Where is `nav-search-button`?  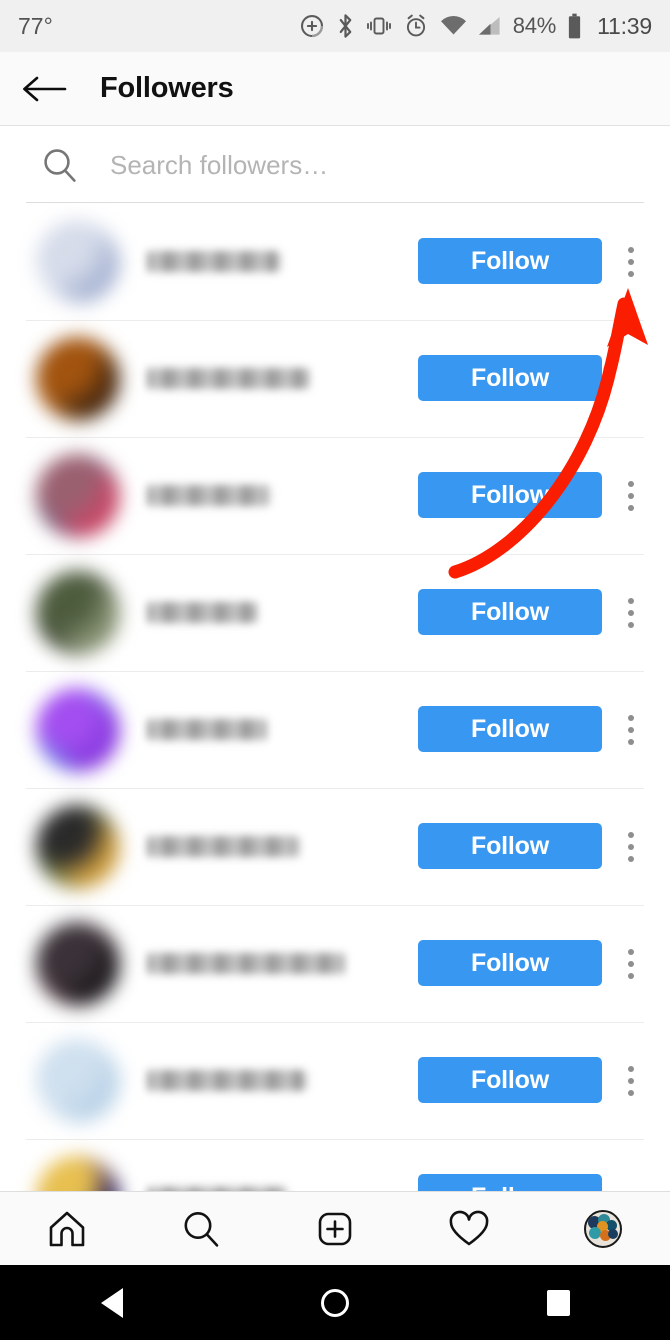 nav-search-button is located at coordinates (201, 1229).